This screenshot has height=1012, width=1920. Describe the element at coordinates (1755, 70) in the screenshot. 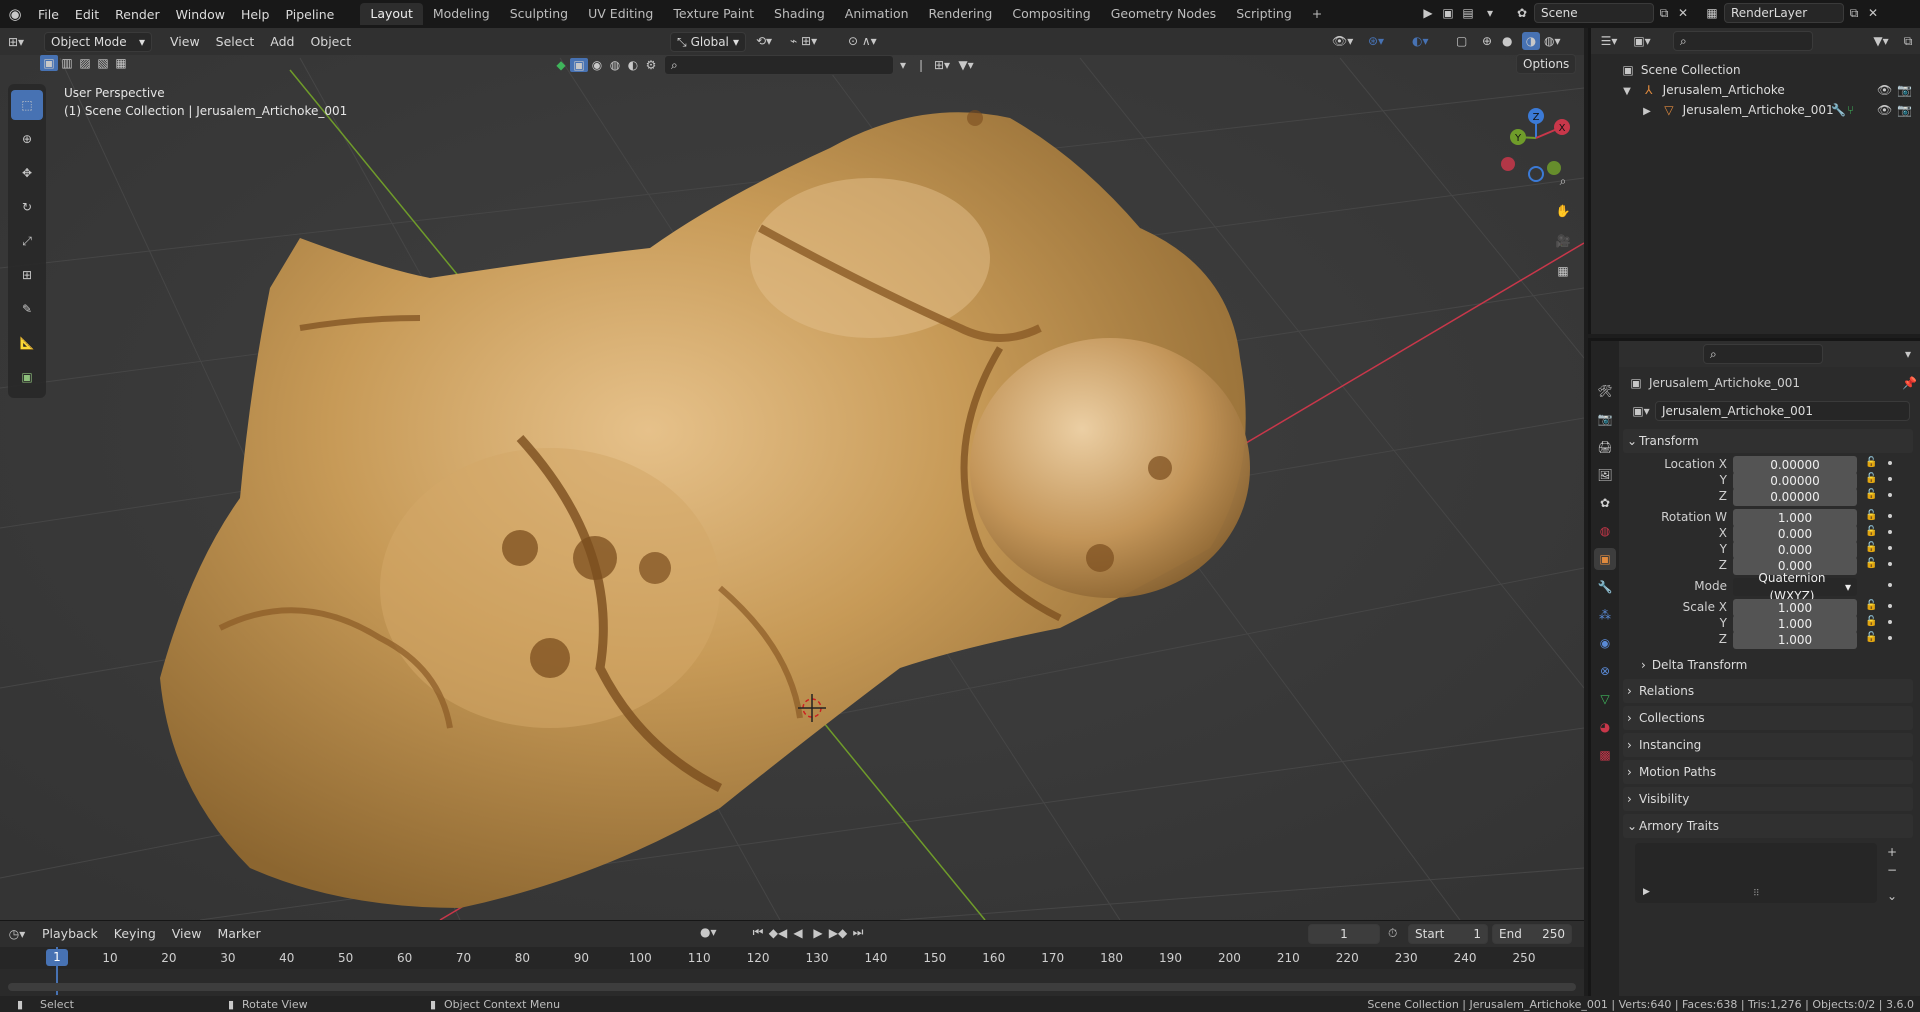

I see `outliner-scene-collection: ▣ Scene Collection` at that location.